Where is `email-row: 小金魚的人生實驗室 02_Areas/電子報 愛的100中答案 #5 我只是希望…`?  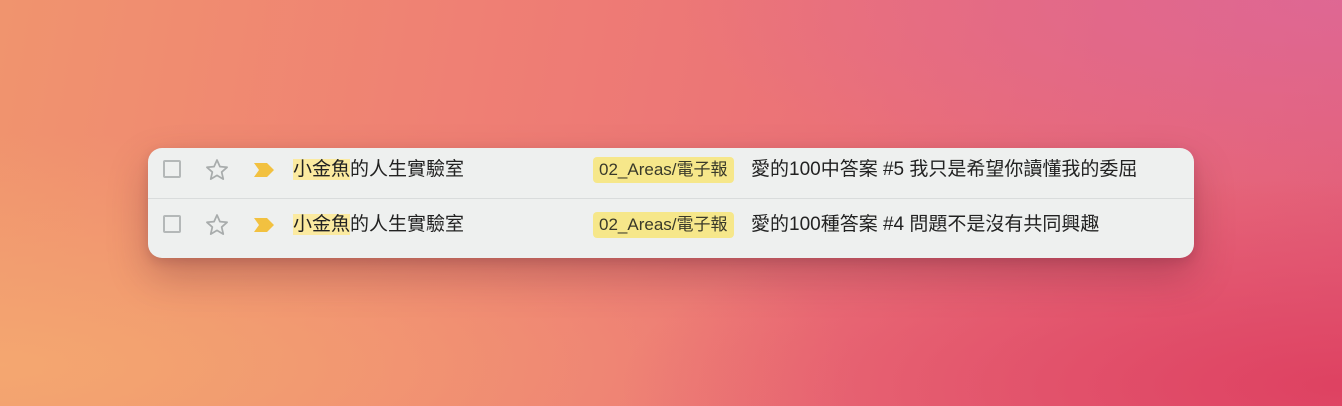 email-row: 小金魚的人生實驗室 02_Areas/電子報 愛的100中答案 #5 我只是希望… is located at coordinates (671, 175).